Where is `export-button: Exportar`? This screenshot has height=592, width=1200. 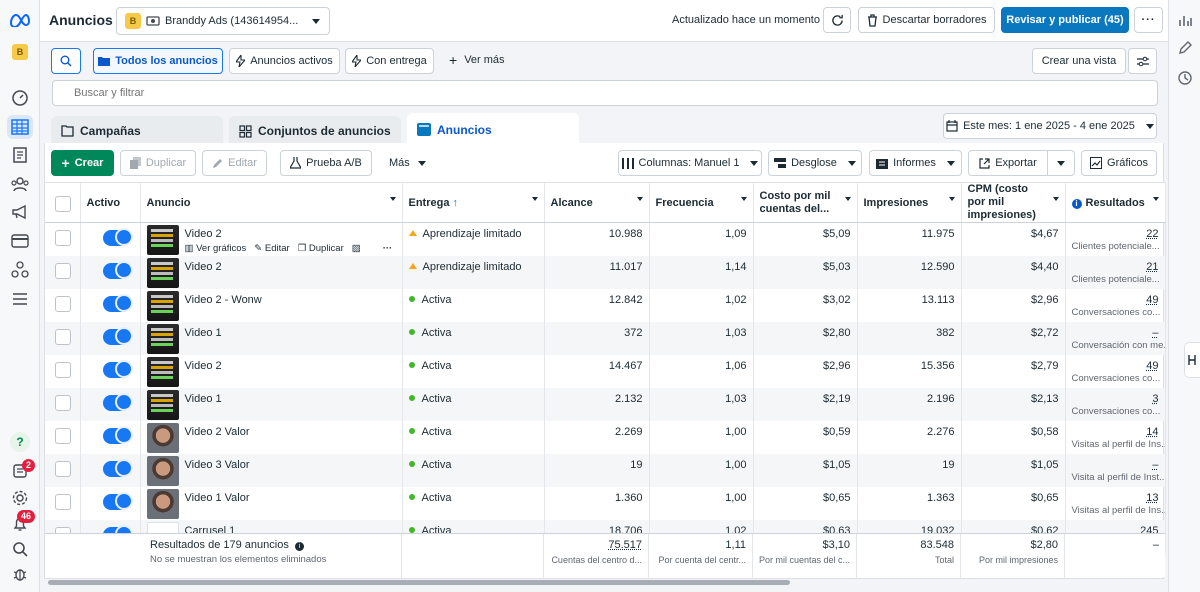 export-button: Exportar is located at coordinates (1008, 163).